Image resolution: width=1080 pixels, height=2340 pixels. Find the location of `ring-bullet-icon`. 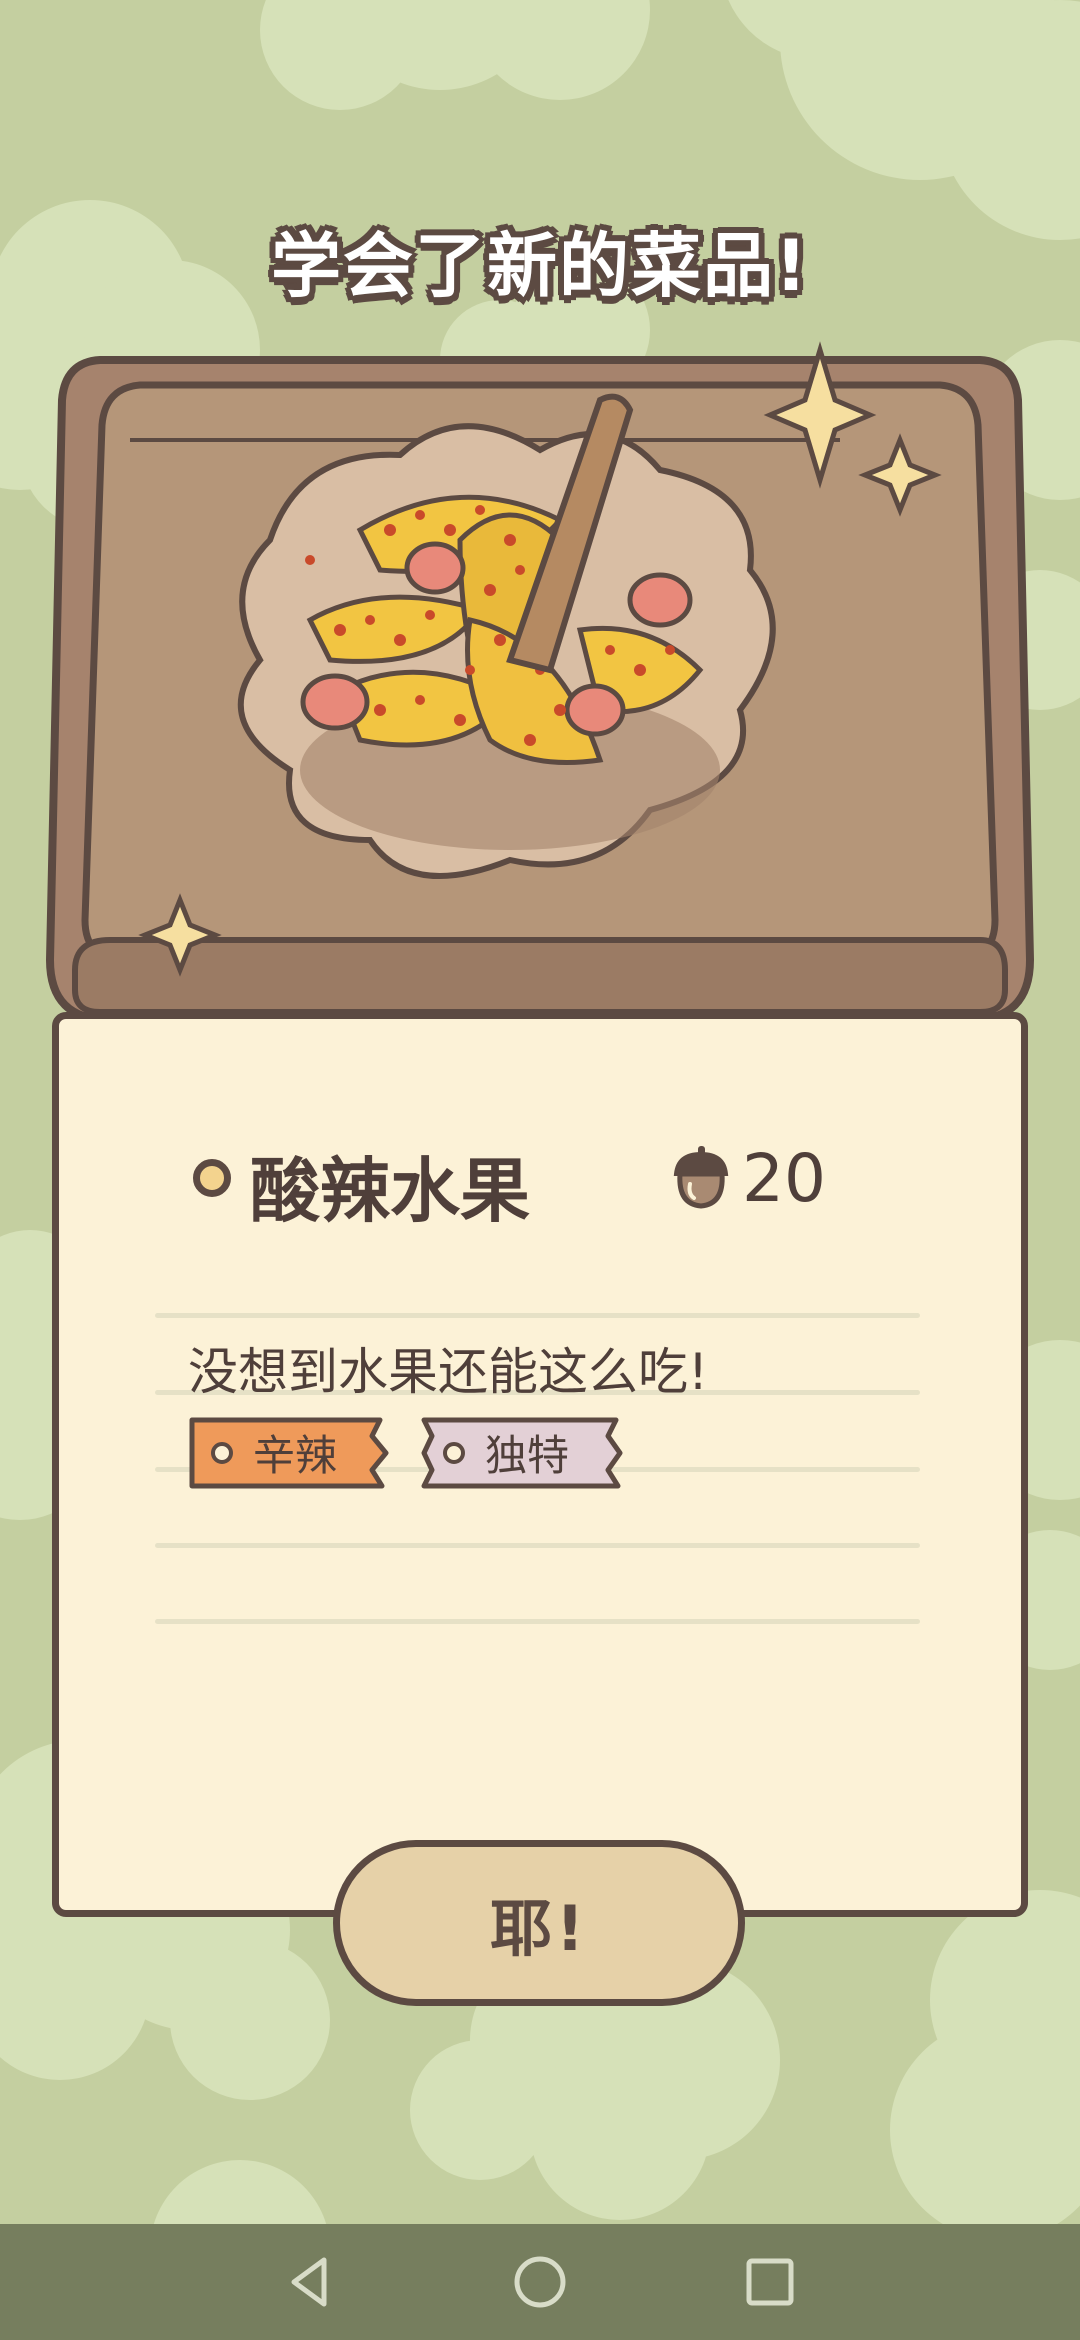

ring-bullet-icon is located at coordinates (212, 1178).